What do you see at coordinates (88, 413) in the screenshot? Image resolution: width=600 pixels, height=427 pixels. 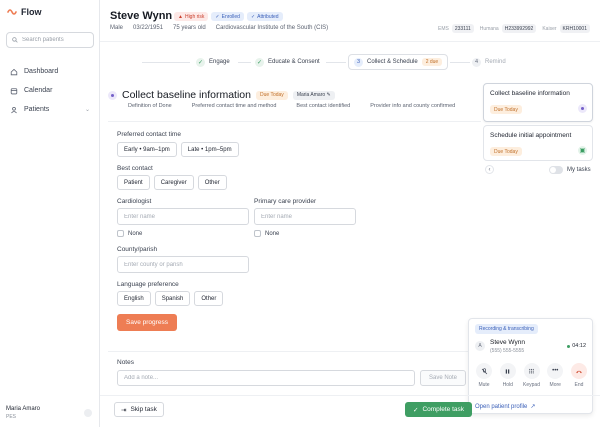 I see `user-menu-icon` at bounding box center [88, 413].